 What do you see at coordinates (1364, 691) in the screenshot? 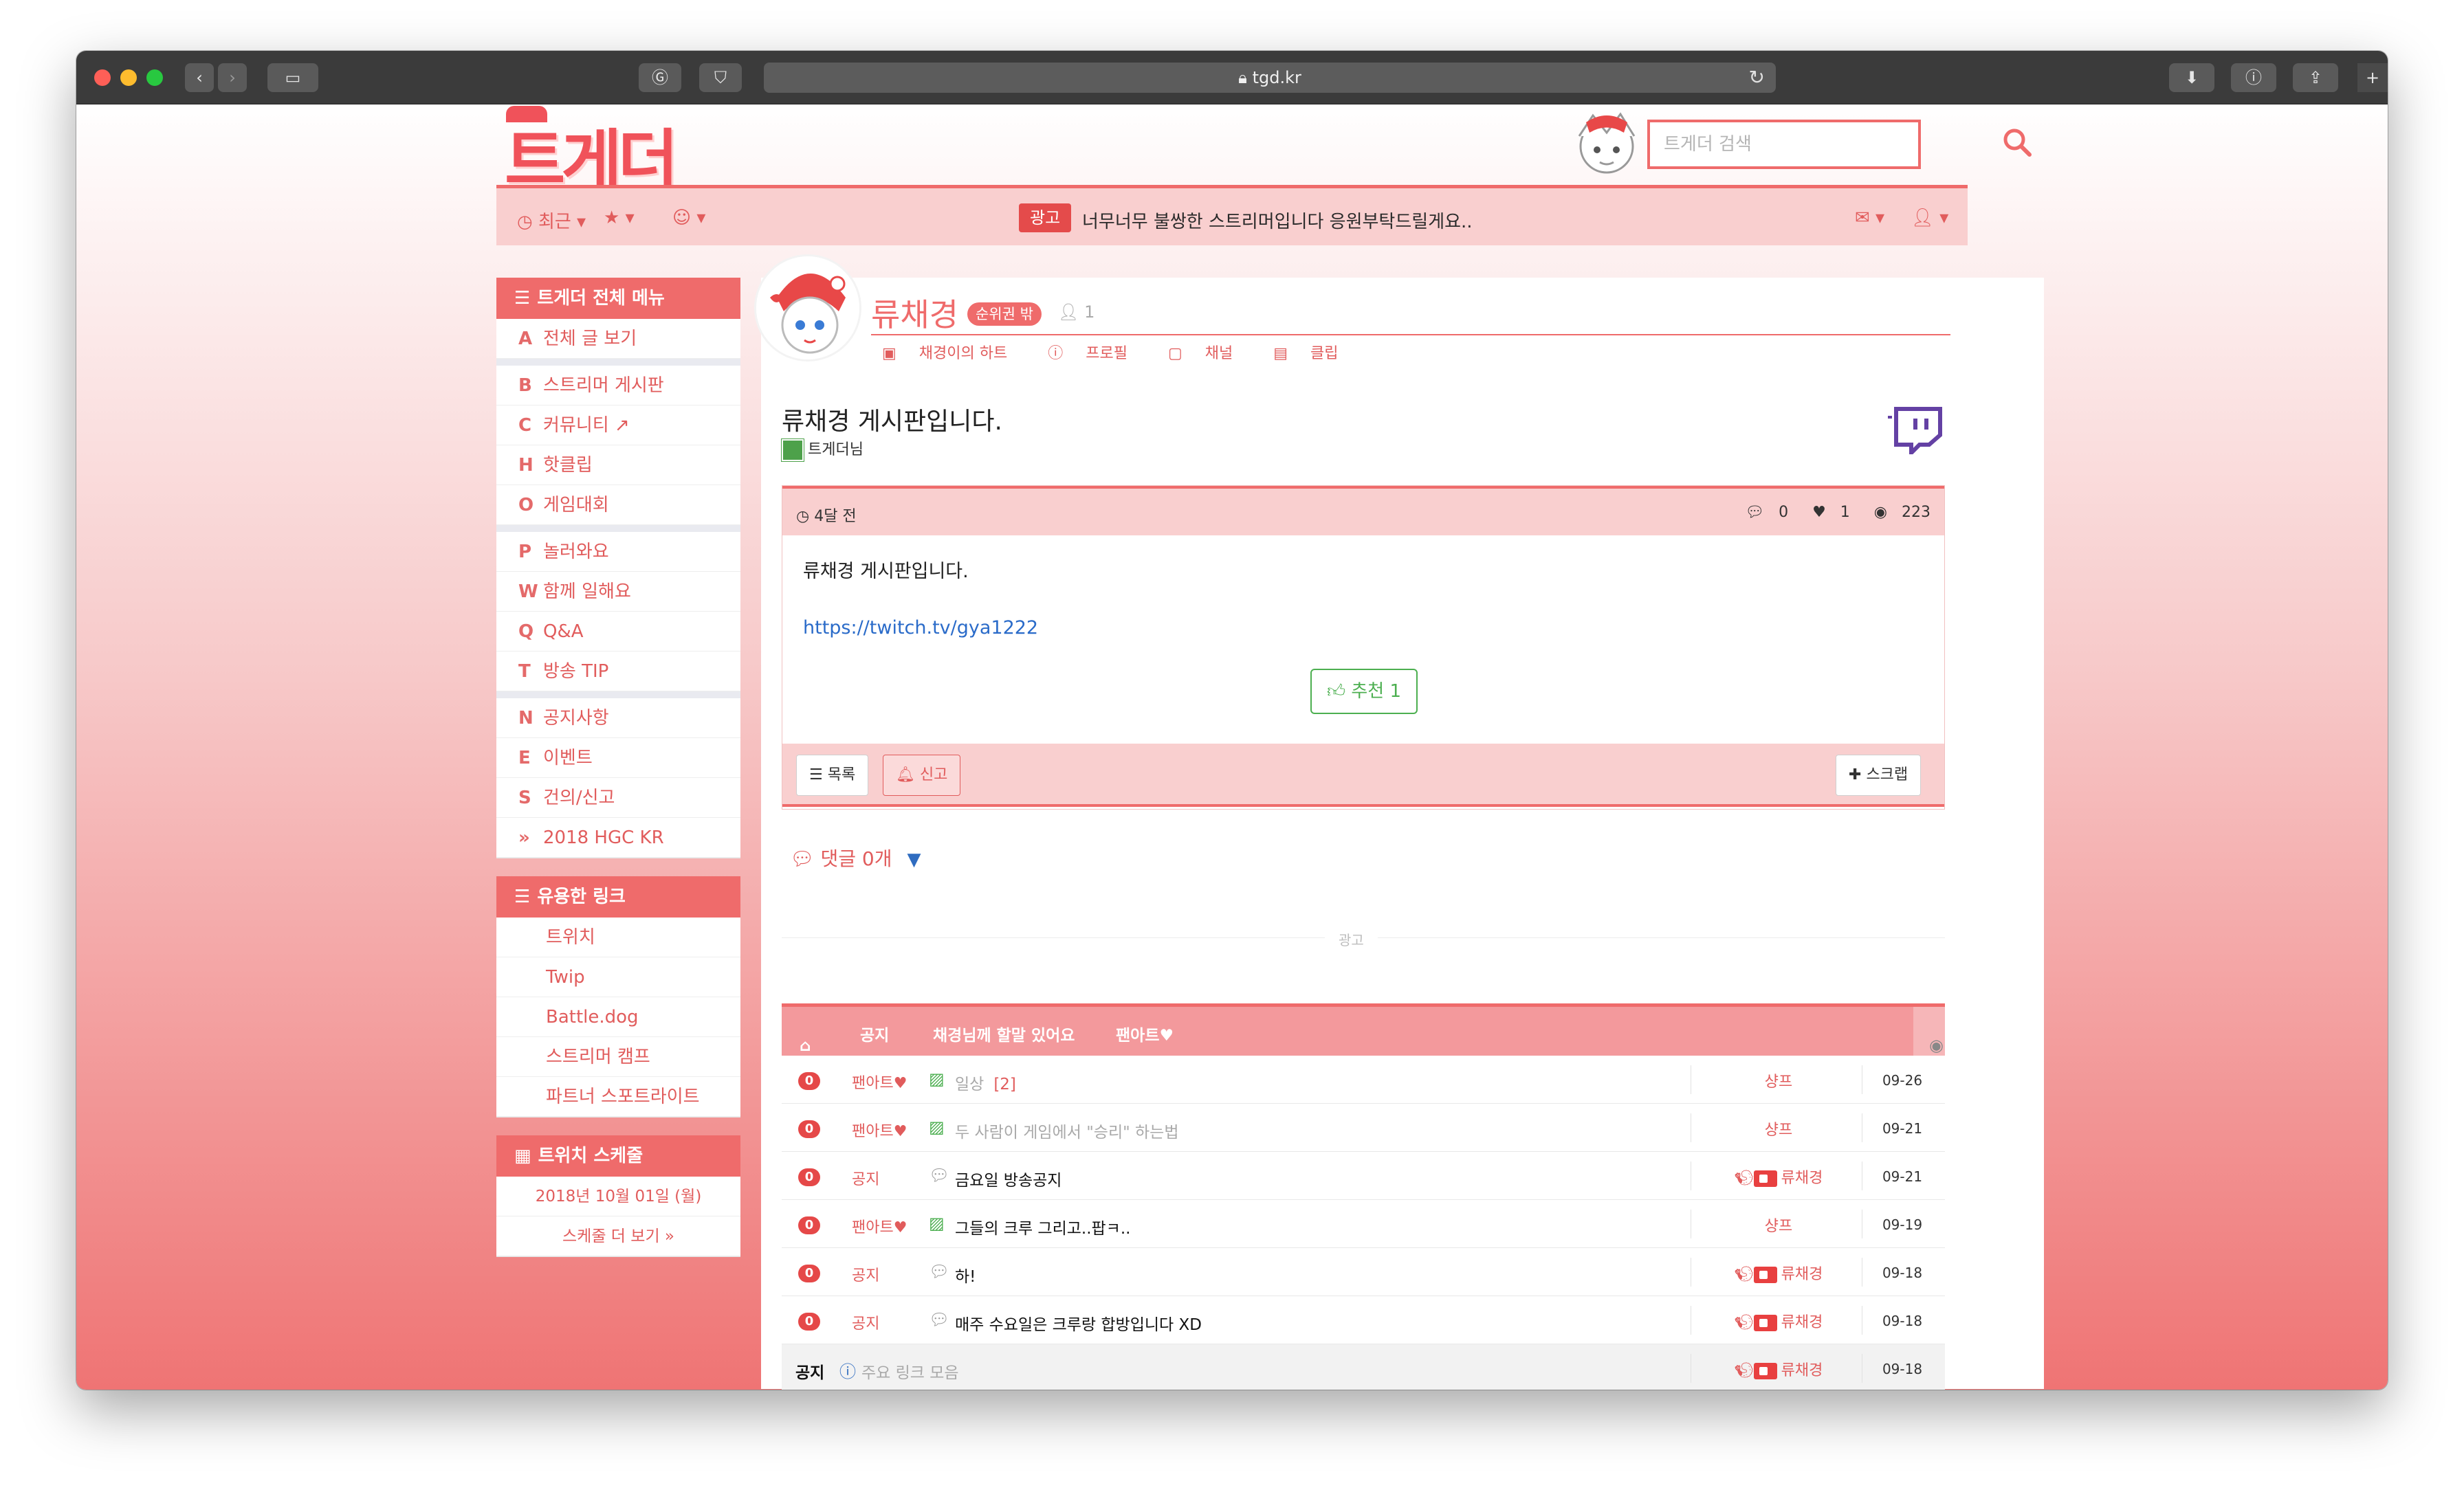
I see `recommend-button: 👍︎ 추천 1` at bounding box center [1364, 691].